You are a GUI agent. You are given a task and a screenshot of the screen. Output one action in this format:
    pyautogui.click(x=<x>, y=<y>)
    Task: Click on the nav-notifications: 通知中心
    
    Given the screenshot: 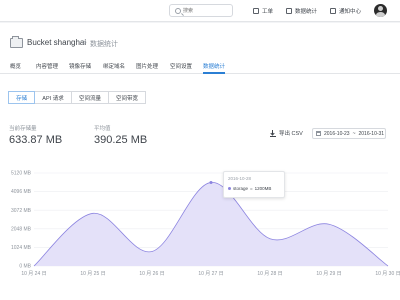 What is the action you would take?
    pyautogui.click(x=345, y=11)
    